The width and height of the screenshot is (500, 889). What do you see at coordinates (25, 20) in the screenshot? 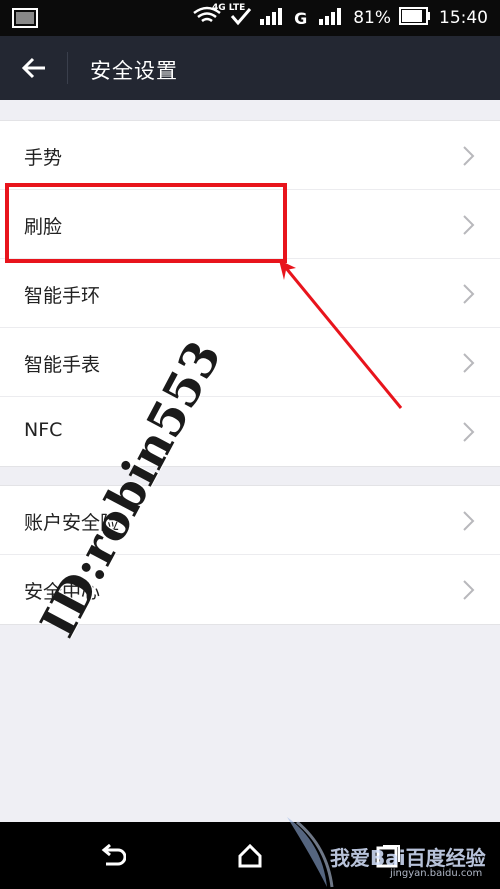
I see `gallery-notification-icon` at bounding box center [25, 20].